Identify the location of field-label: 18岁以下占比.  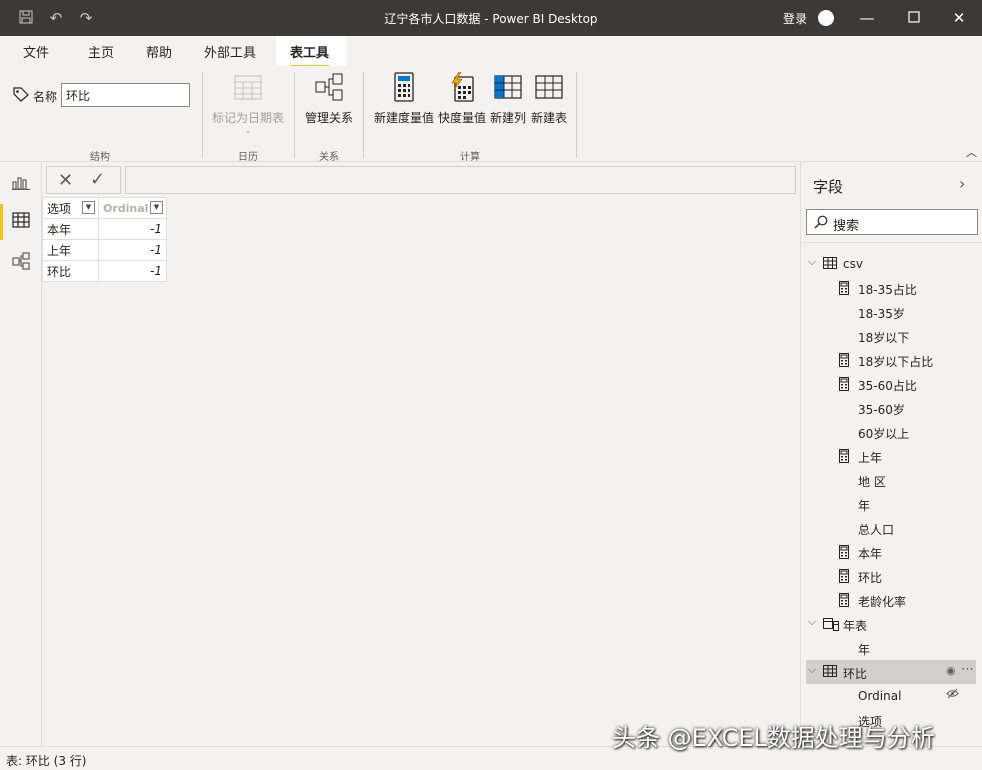
(896, 362).